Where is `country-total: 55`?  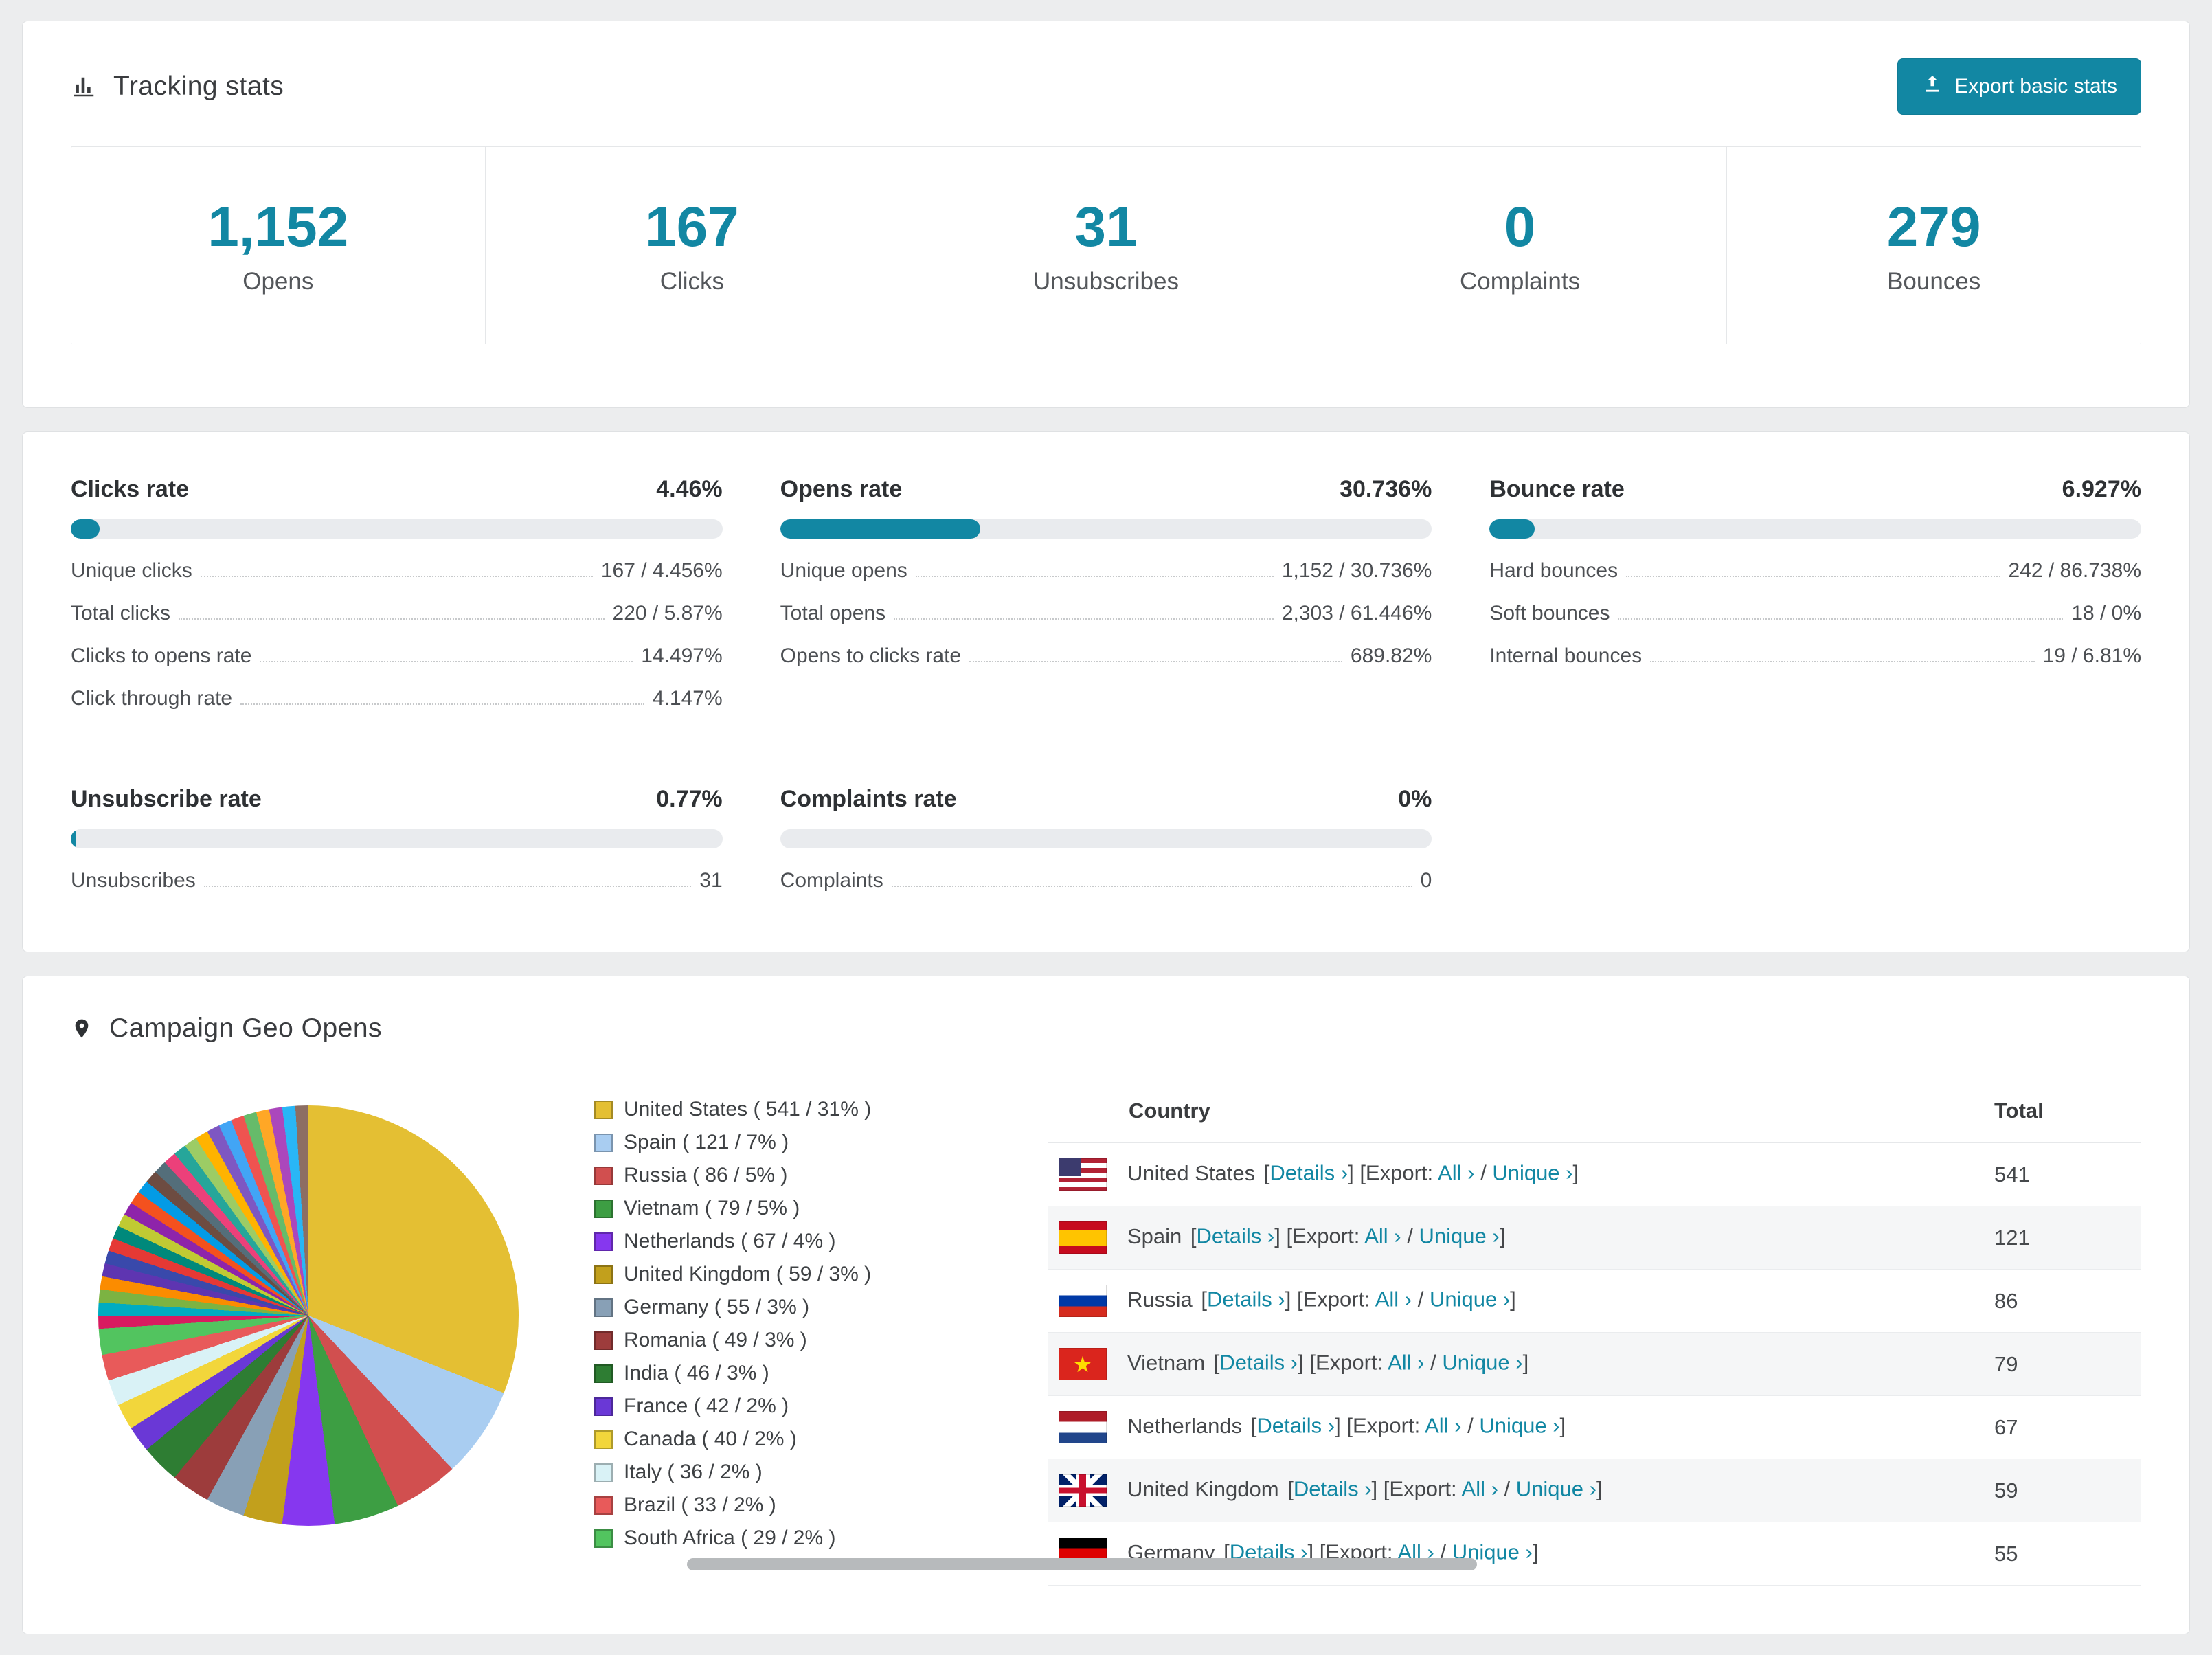
country-total: 55 is located at coordinates (2062, 1554).